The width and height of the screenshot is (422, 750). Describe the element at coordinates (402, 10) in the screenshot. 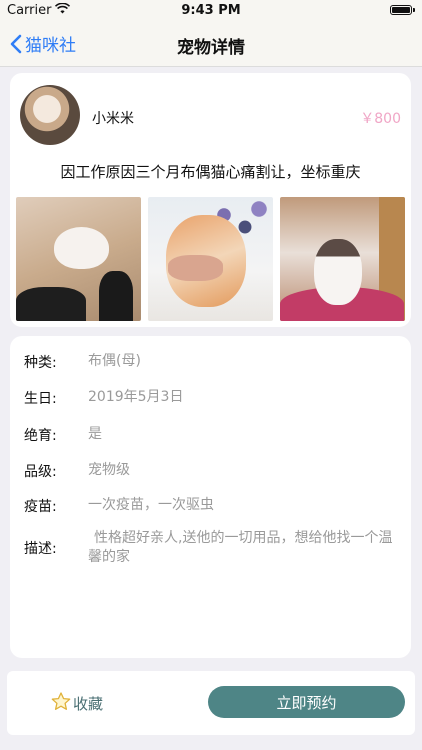

I see `battery-icon` at that location.